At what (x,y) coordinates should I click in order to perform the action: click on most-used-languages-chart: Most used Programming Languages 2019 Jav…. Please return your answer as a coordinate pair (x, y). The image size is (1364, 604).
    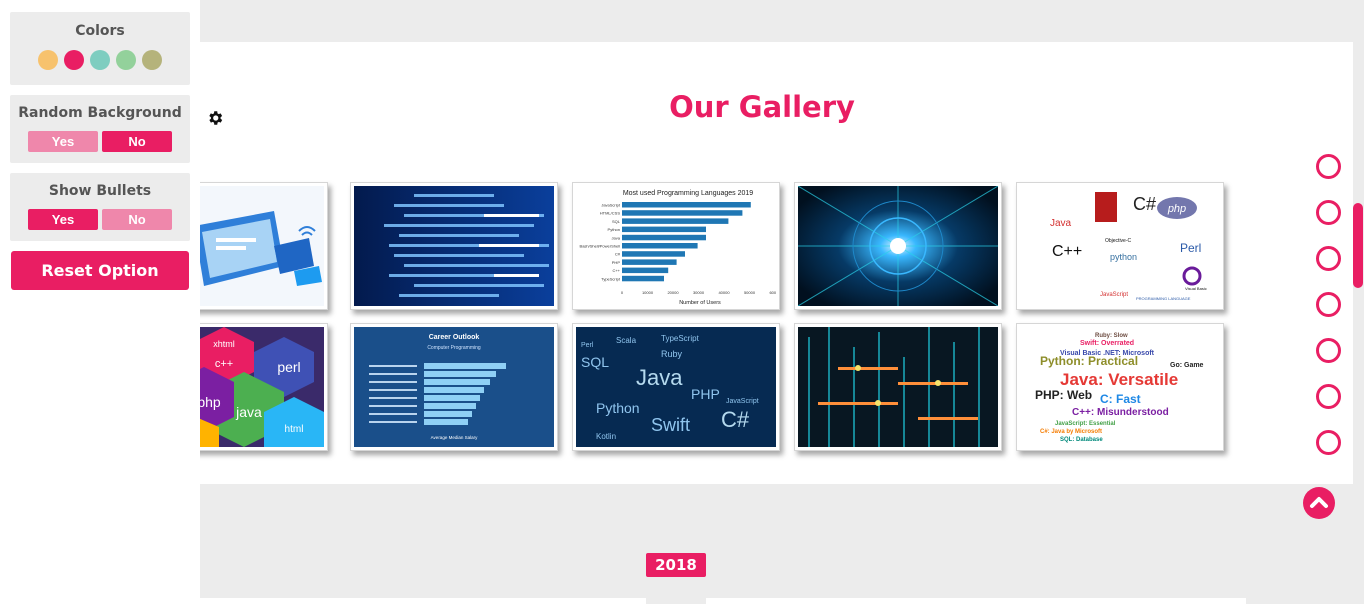
    Looking at the image, I should click on (678, 248).